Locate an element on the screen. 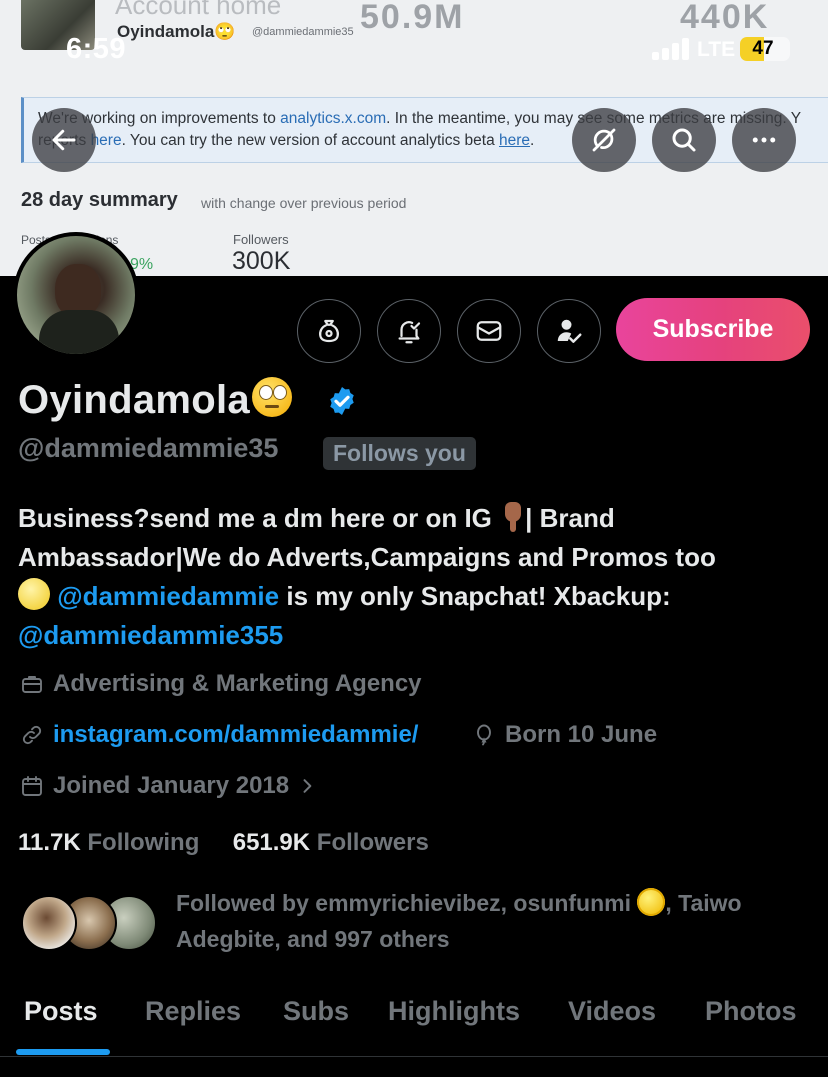  calendar-icon is located at coordinates (32, 786).